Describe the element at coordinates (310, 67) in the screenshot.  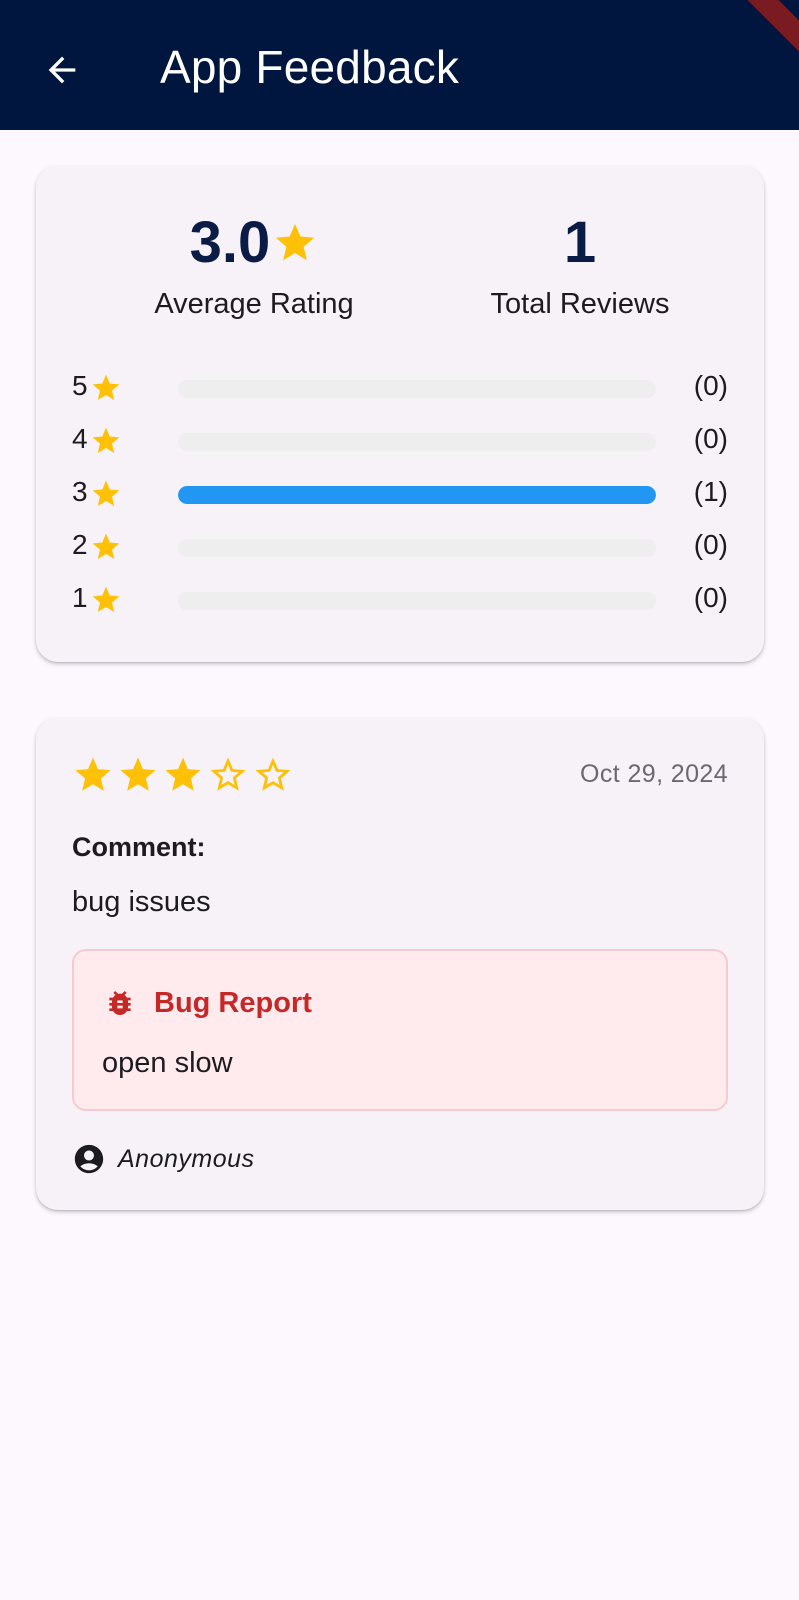
I see `page-title: App Feedback` at that location.